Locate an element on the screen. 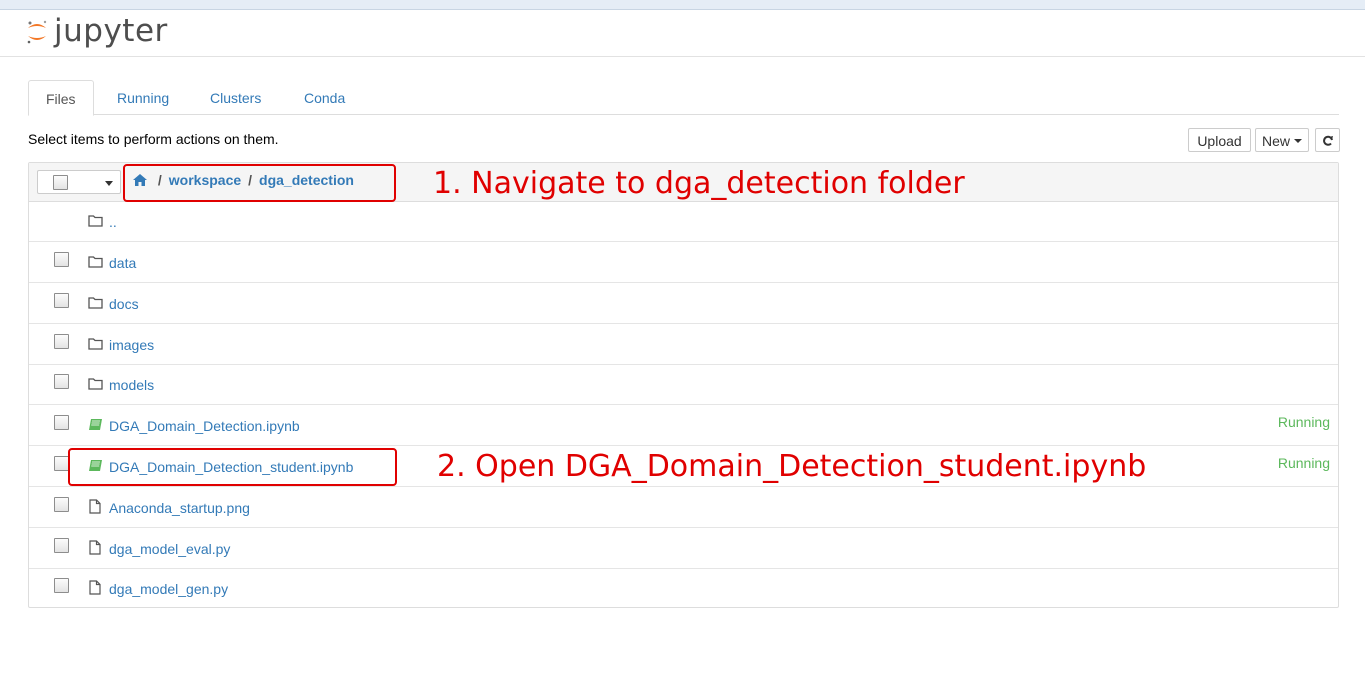 The width and height of the screenshot is (1365, 673). new-button: New is located at coordinates (1282, 140).